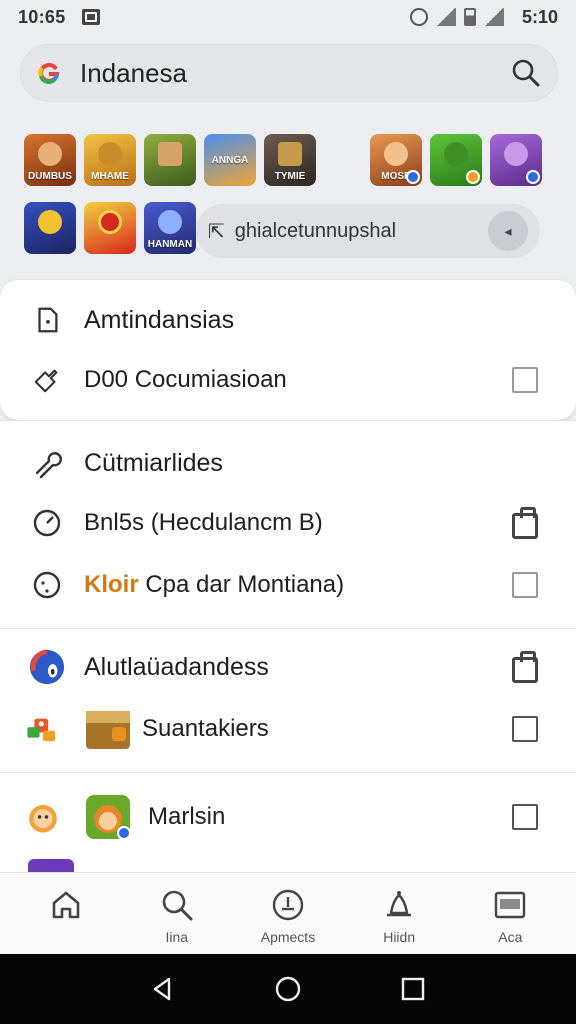 This screenshot has width=576, height=1024. I want to click on bottom-navigation: Iina Apmects Hiidn Aca, so click(288, 913).